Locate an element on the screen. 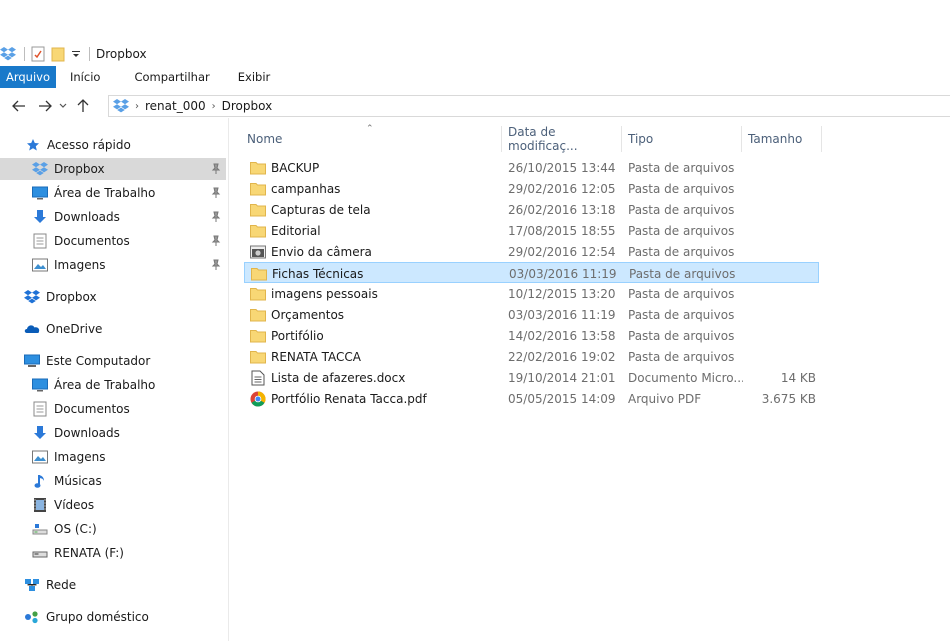 The height and width of the screenshot is (641, 950). properties-icon is located at coordinates (38, 54).